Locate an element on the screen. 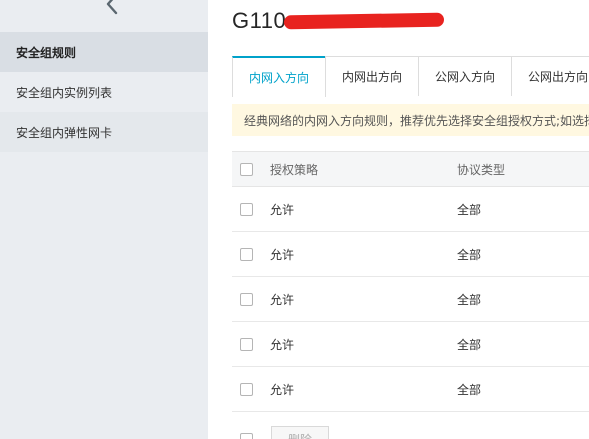 The width and height of the screenshot is (589, 439). tab-intranet-outbound: 内网出方向 is located at coordinates (372, 76).